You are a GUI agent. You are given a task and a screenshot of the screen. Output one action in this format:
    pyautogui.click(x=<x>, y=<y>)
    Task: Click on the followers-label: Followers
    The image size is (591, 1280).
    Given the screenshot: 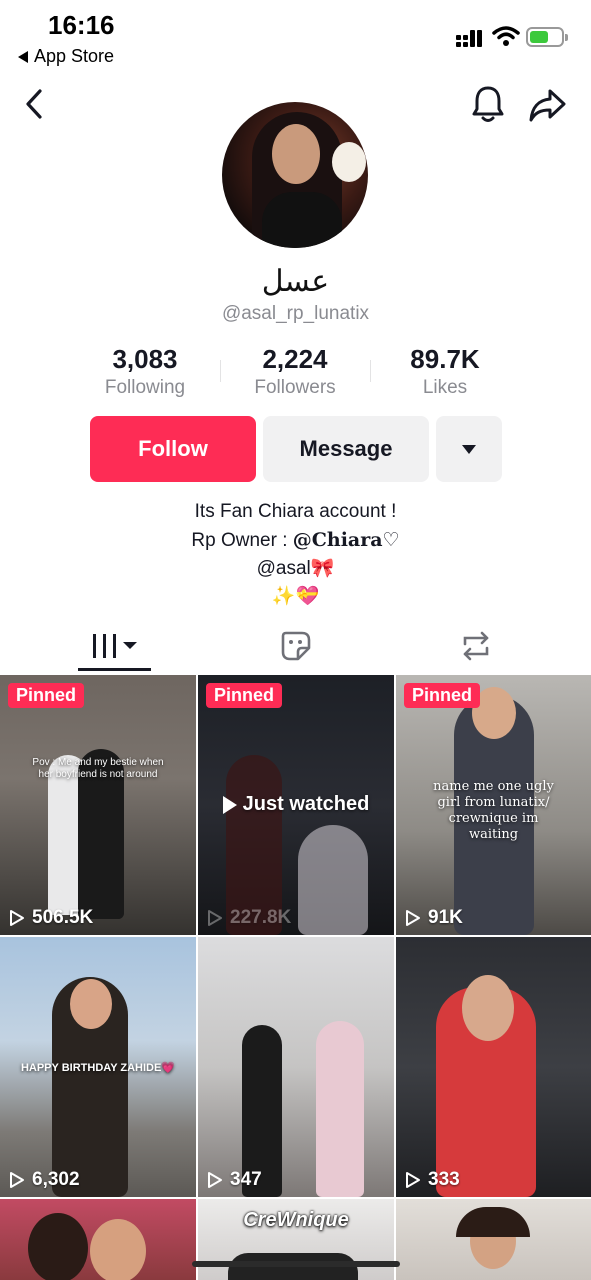 What is the action you would take?
    pyautogui.click(x=295, y=387)
    